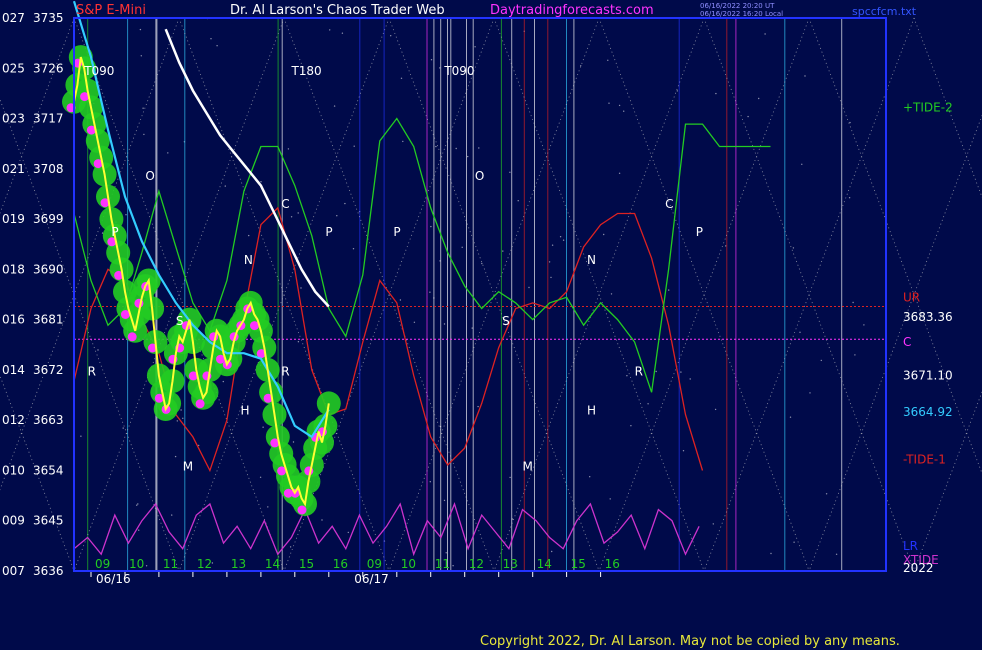 Image resolution: width=982 pixels, height=650 pixels. Describe the element at coordinates (13, 18) in the screenshot. I see `y-tick-left-label: 027` at that location.